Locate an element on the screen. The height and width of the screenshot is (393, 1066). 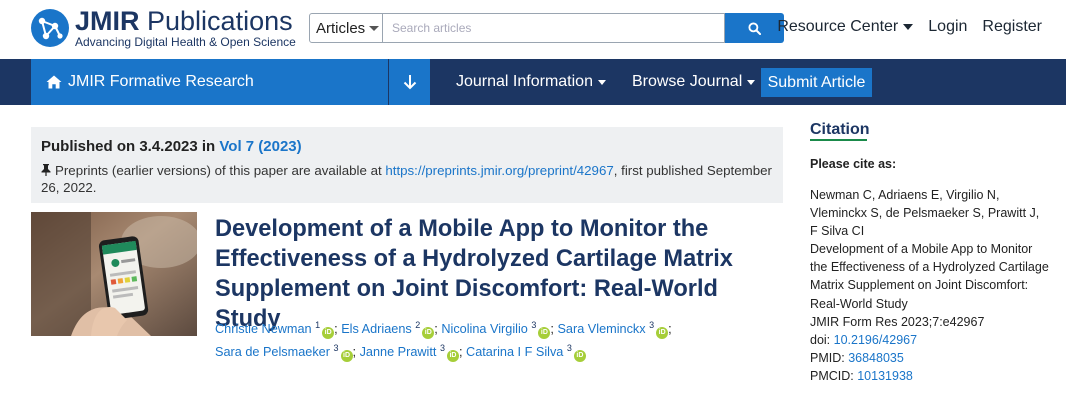
browse-journal-menu: Browse Journal is located at coordinates (693, 82).